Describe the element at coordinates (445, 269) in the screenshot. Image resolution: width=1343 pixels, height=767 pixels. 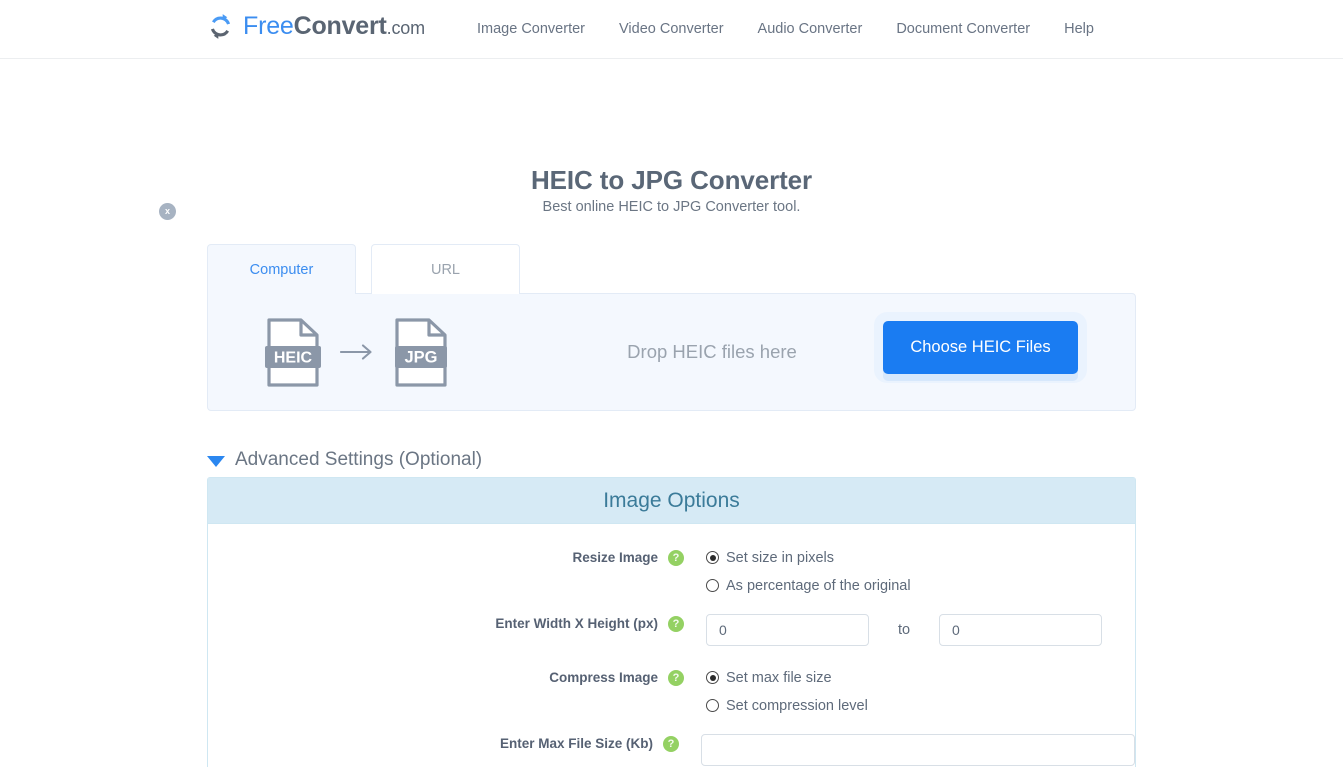
I see `tab-url: URL` at that location.